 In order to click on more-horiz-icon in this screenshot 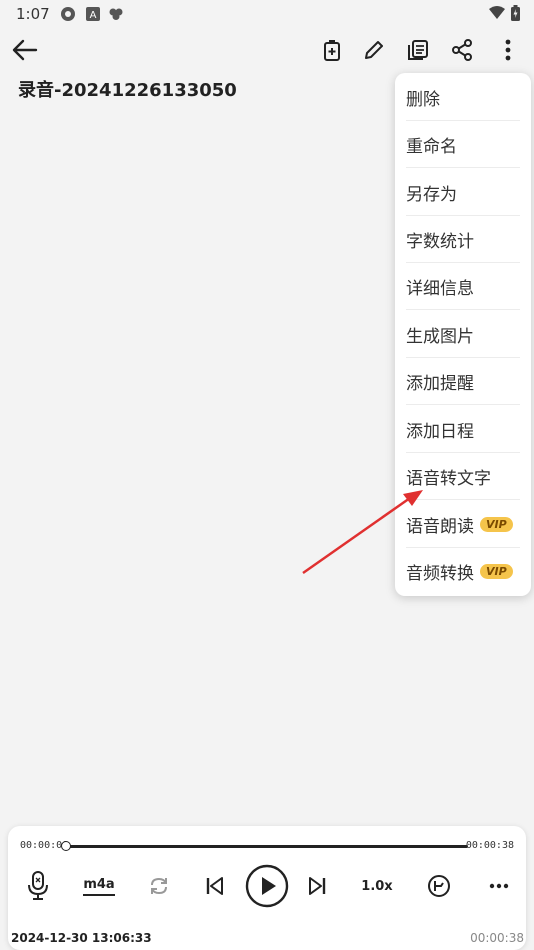, I will do `click(499, 886)`.